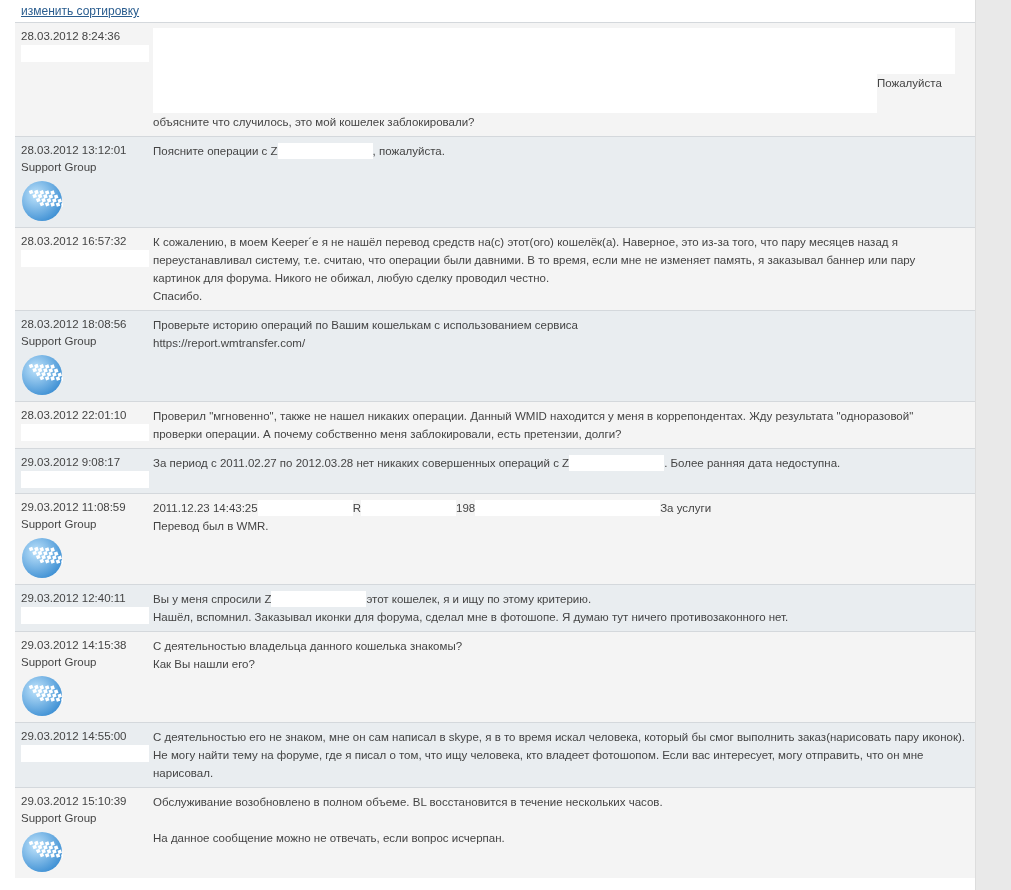  I want to click on message-date: 29.03.2012 12:40:11, so click(74, 598).